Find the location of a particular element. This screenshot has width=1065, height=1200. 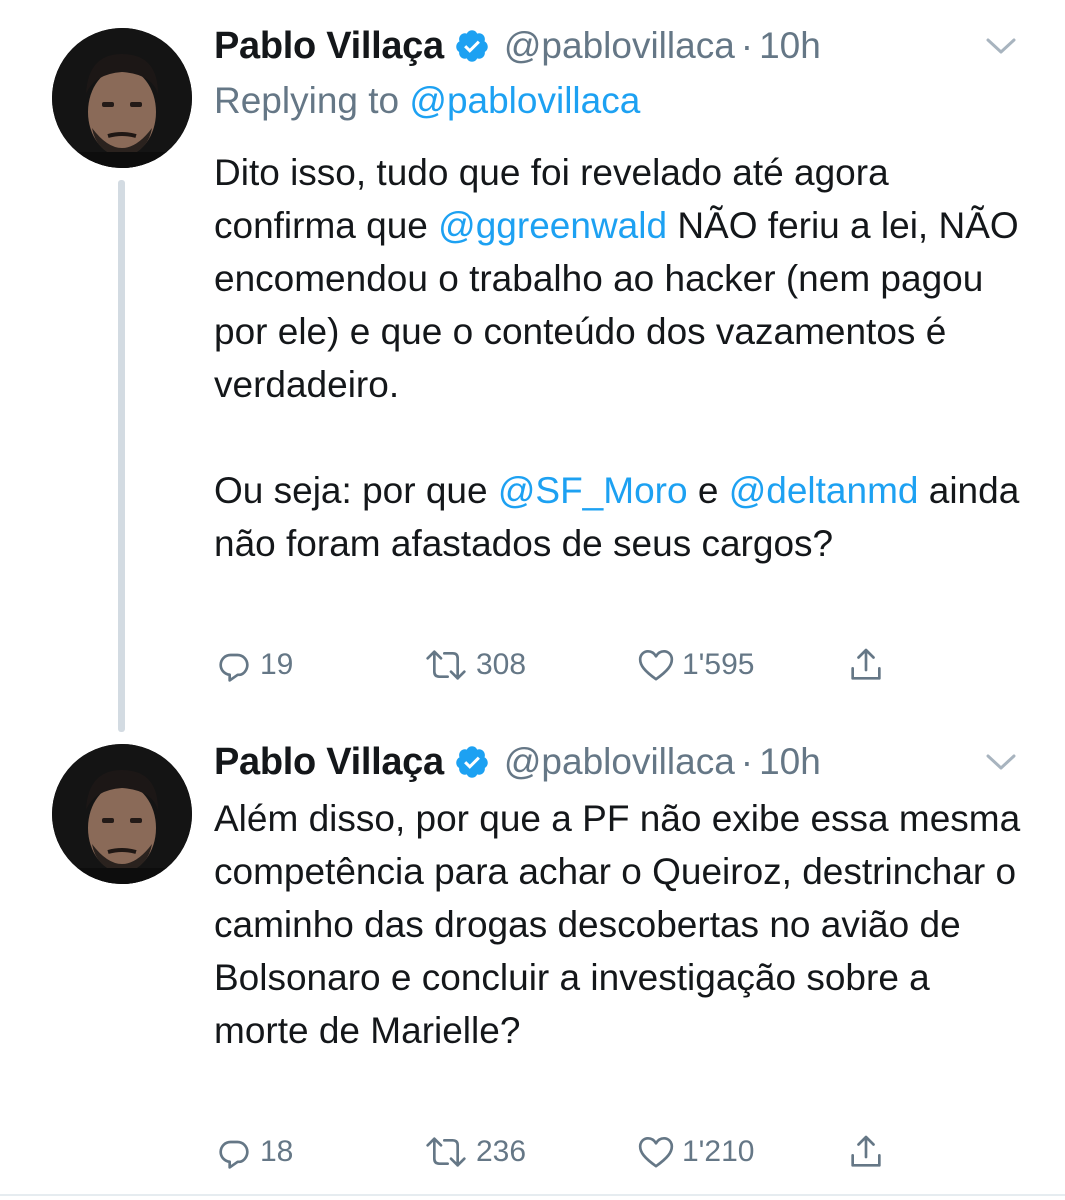

reply-button: 19 is located at coordinates (253, 665).